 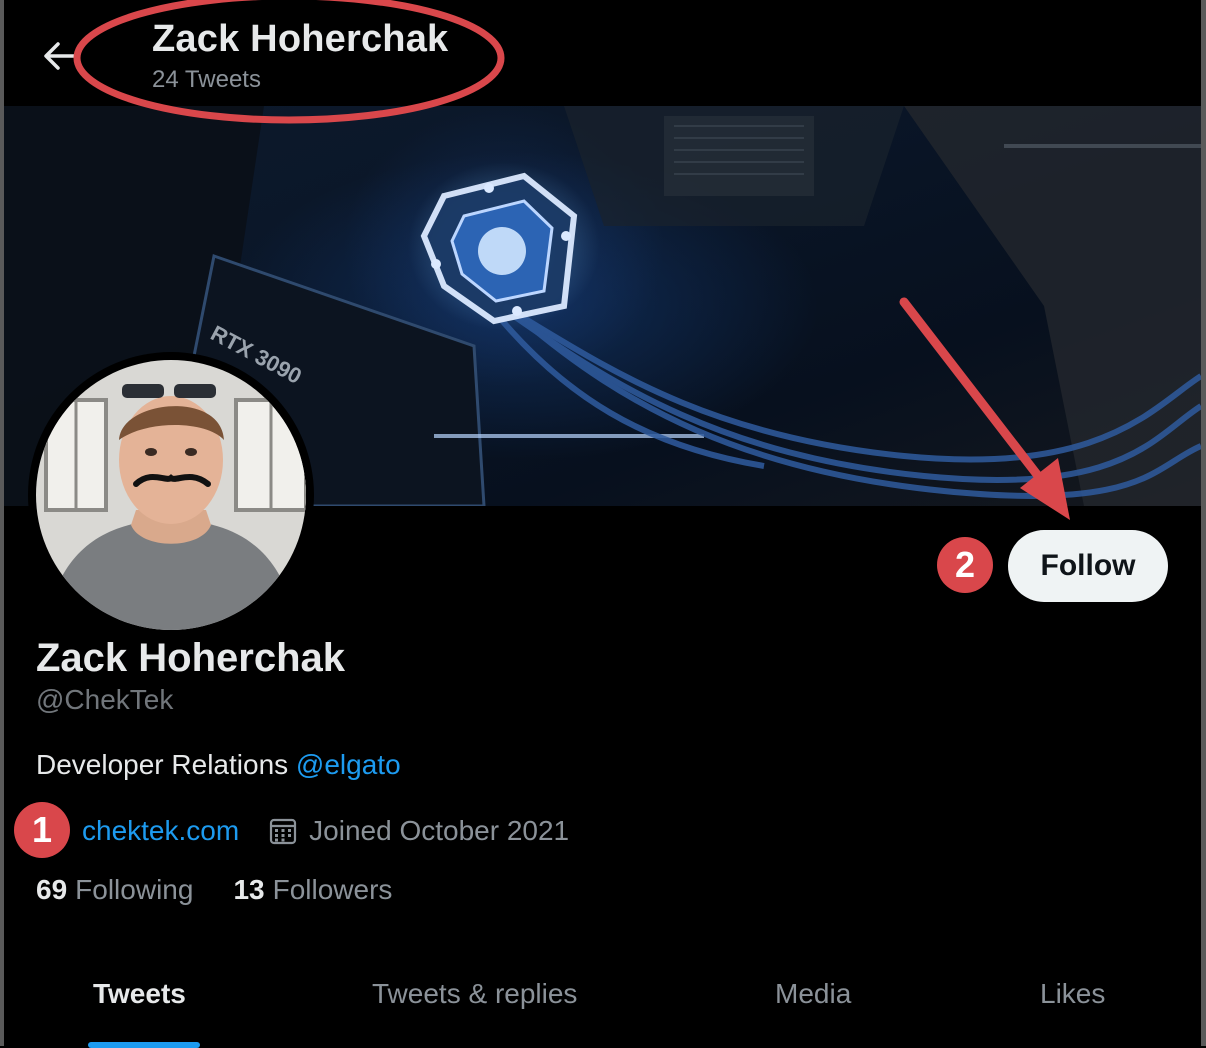 What do you see at coordinates (474, 994) in the screenshot?
I see `tab-tweets-and-replies: Tweets & replies` at bounding box center [474, 994].